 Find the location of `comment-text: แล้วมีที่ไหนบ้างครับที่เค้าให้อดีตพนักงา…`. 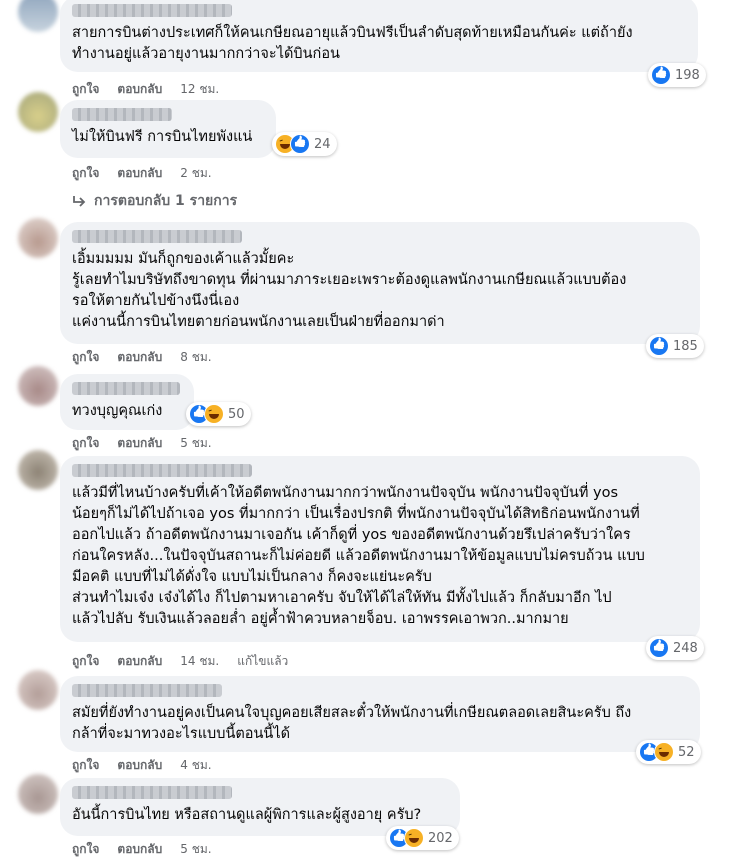

comment-text: แล้วมีที่ไหนบ้างครับที่เค้าให้อดีตพนักงา… is located at coordinates (358, 556).